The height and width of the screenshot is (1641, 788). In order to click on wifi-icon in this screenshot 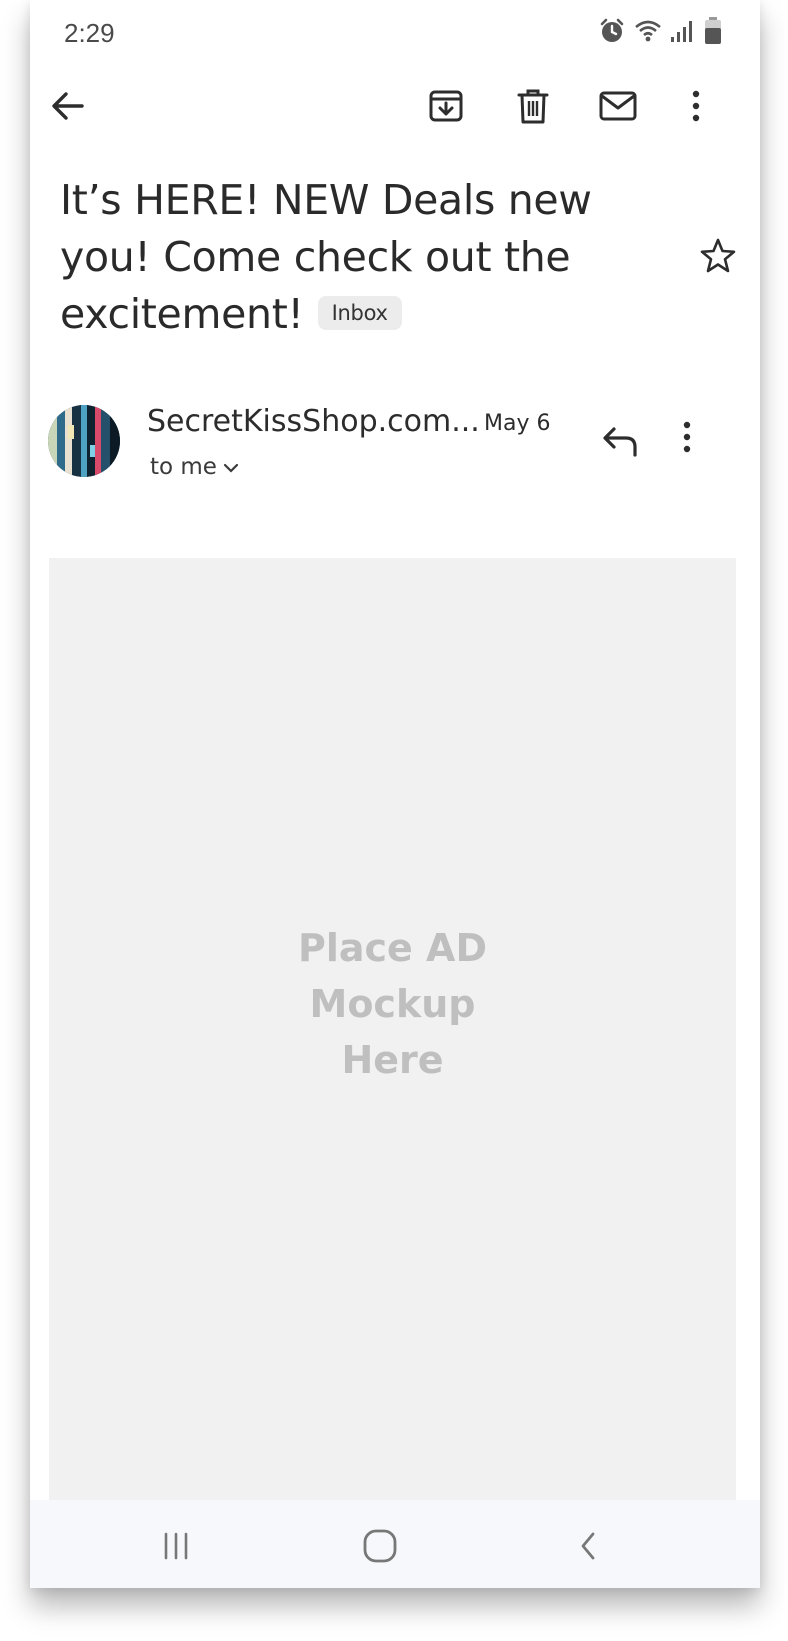, I will do `click(648, 31)`.